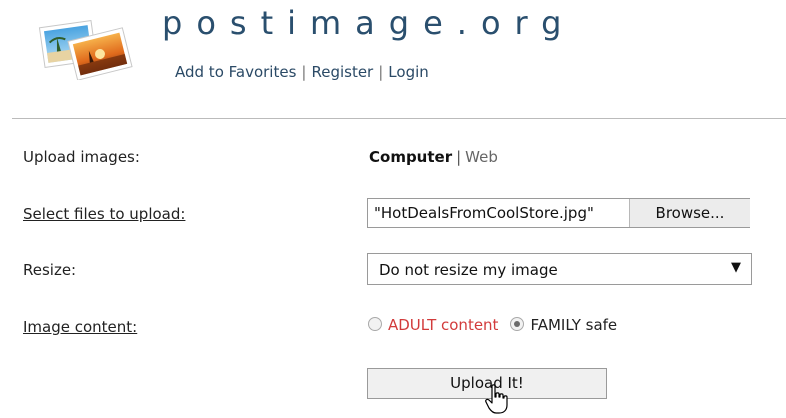 This screenshot has height=418, width=786. I want to click on adult-content-radio, so click(375, 324).